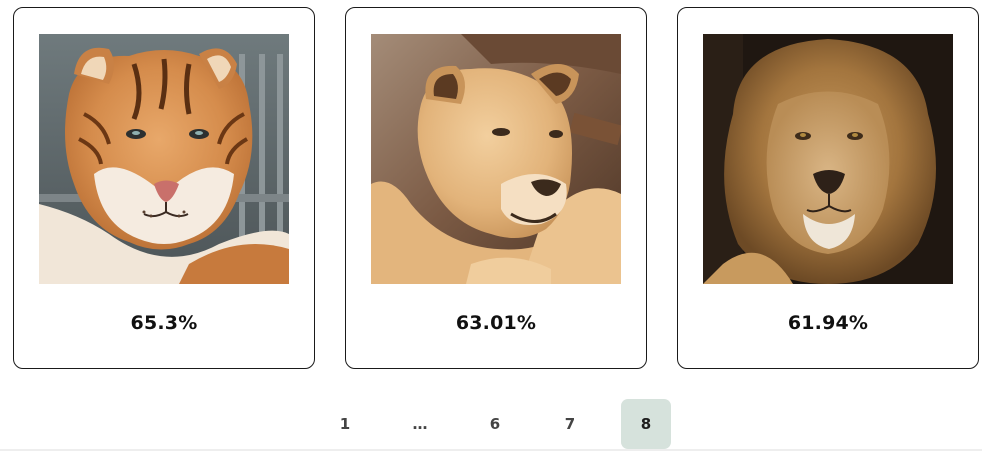  What do you see at coordinates (496, 159) in the screenshot?
I see `lioness-image` at bounding box center [496, 159].